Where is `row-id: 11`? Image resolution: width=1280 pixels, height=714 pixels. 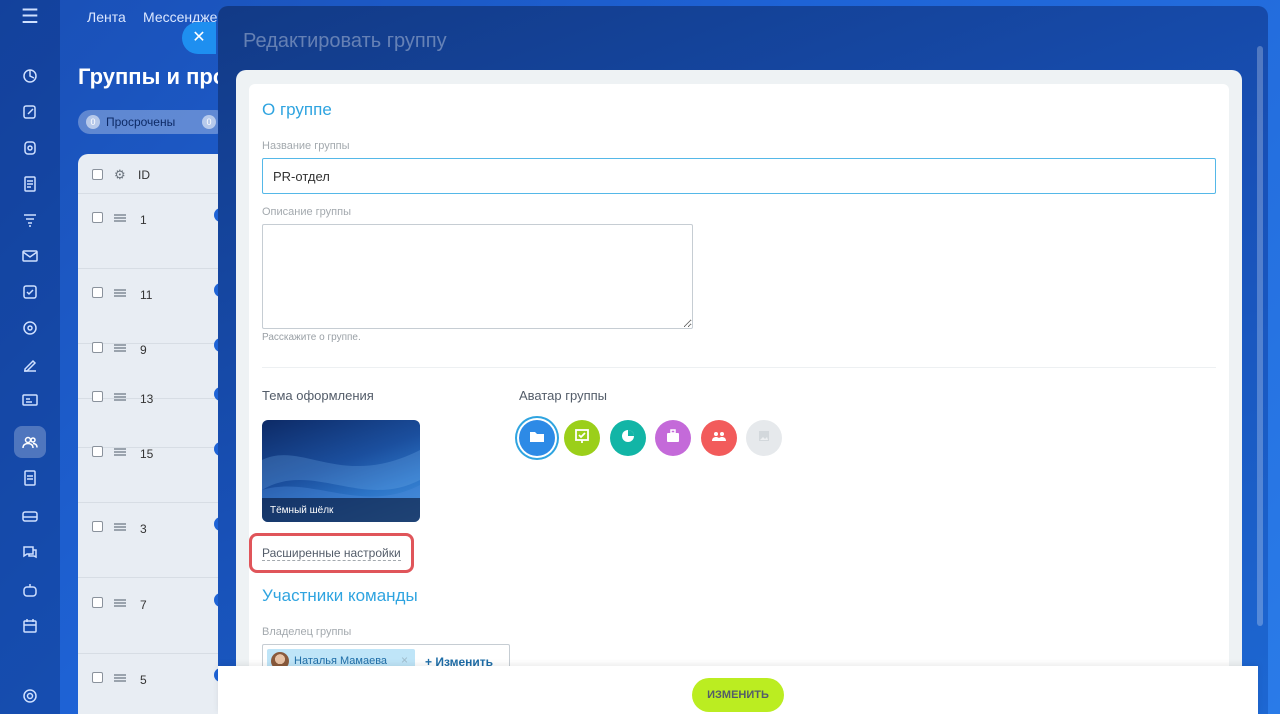
row-id: 11 is located at coordinates (146, 295).